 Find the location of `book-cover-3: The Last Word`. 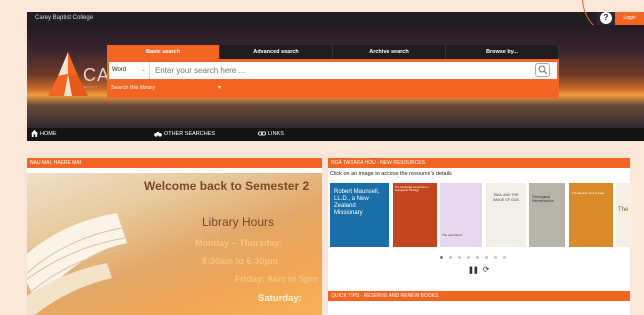

book-cover-3: The Last Word is located at coordinates (461, 215).